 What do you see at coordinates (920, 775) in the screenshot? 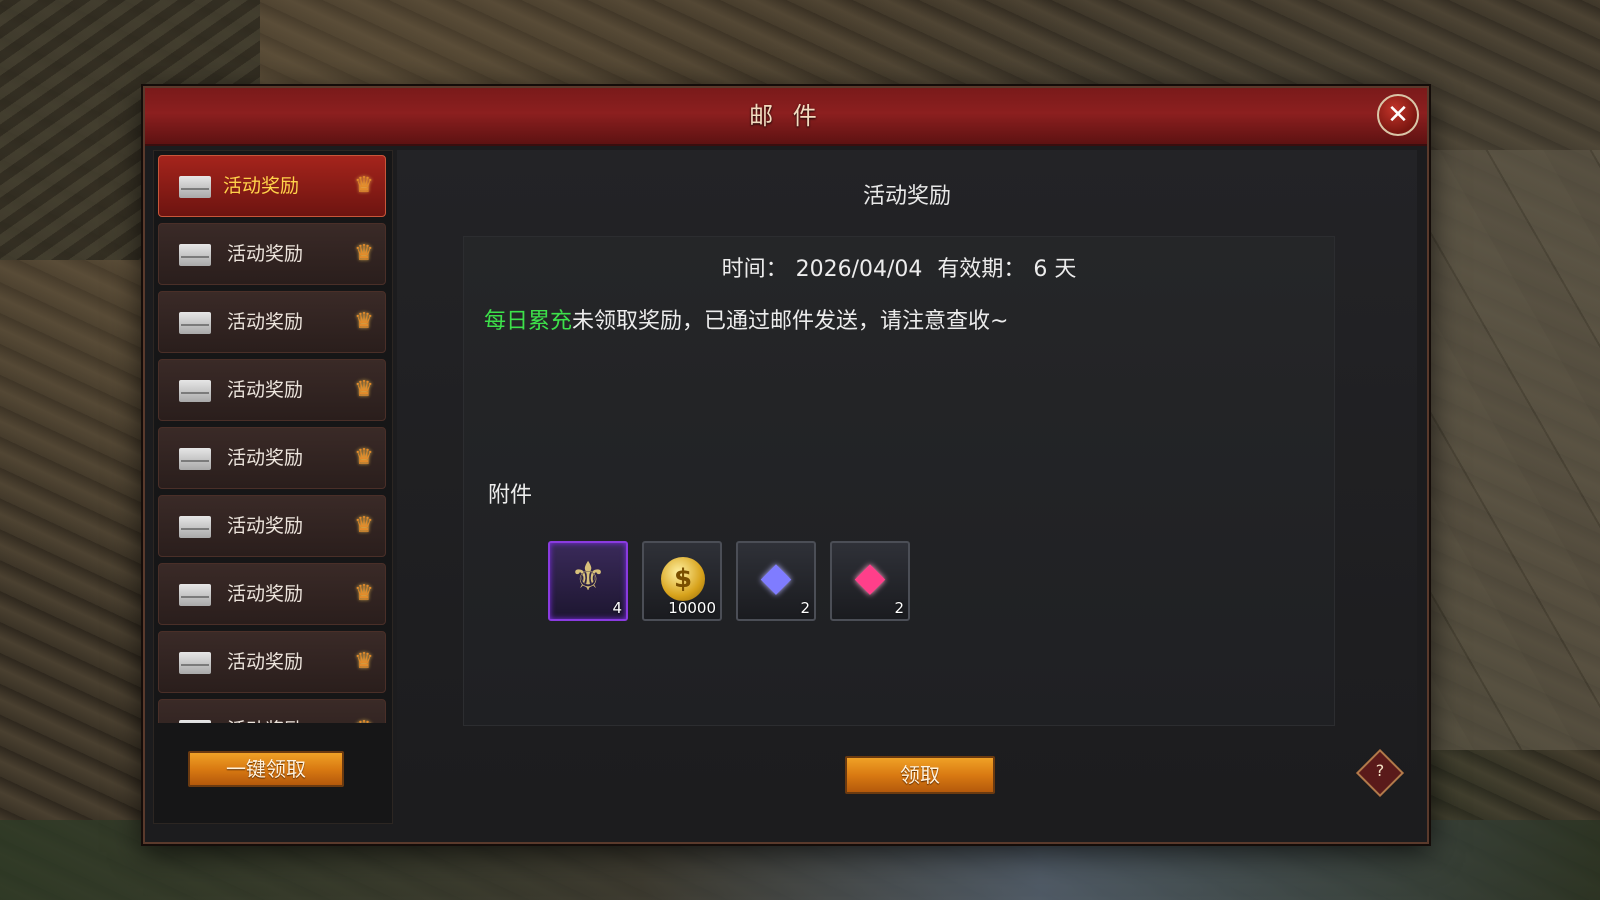
I see `claim-button: 领取` at bounding box center [920, 775].